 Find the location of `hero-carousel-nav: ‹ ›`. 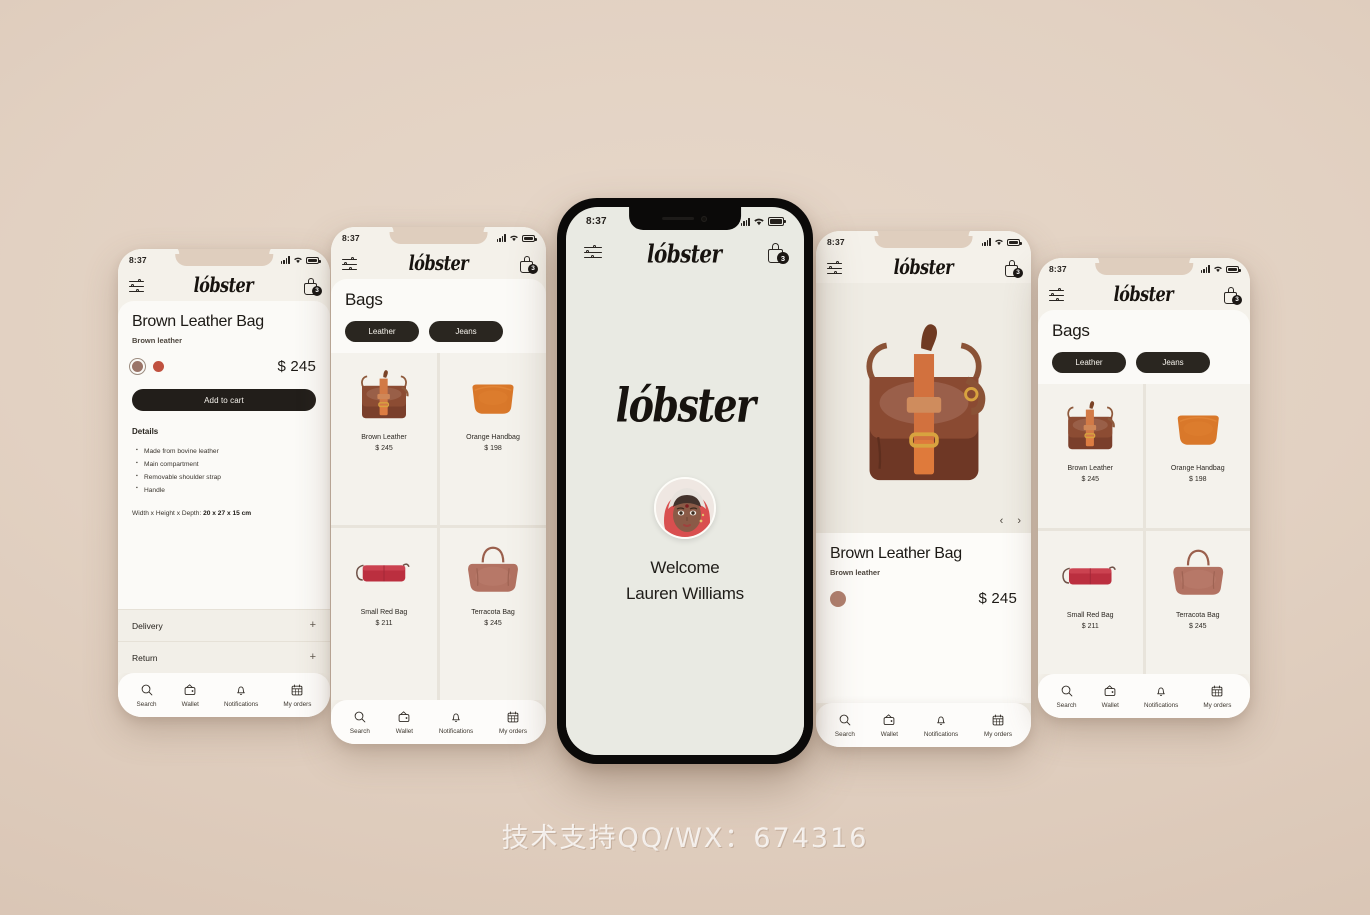

hero-carousel-nav: ‹ › is located at coordinates (1010, 521).